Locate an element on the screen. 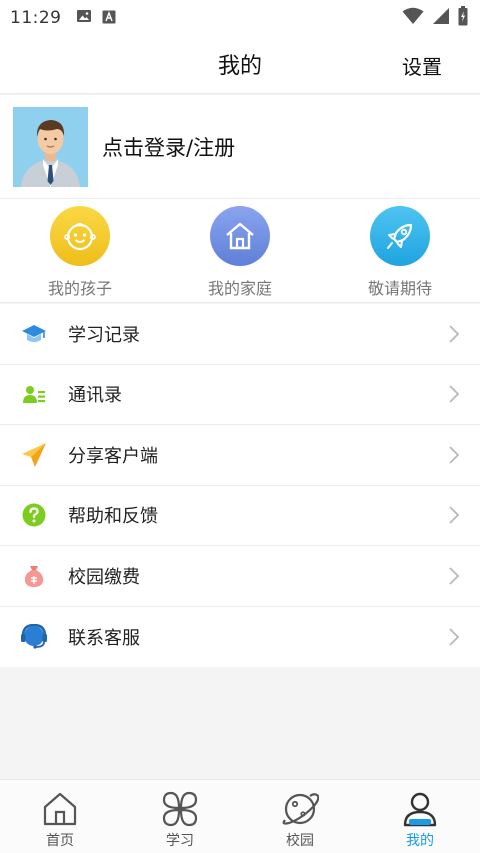  planet-icon is located at coordinates (300, 809).